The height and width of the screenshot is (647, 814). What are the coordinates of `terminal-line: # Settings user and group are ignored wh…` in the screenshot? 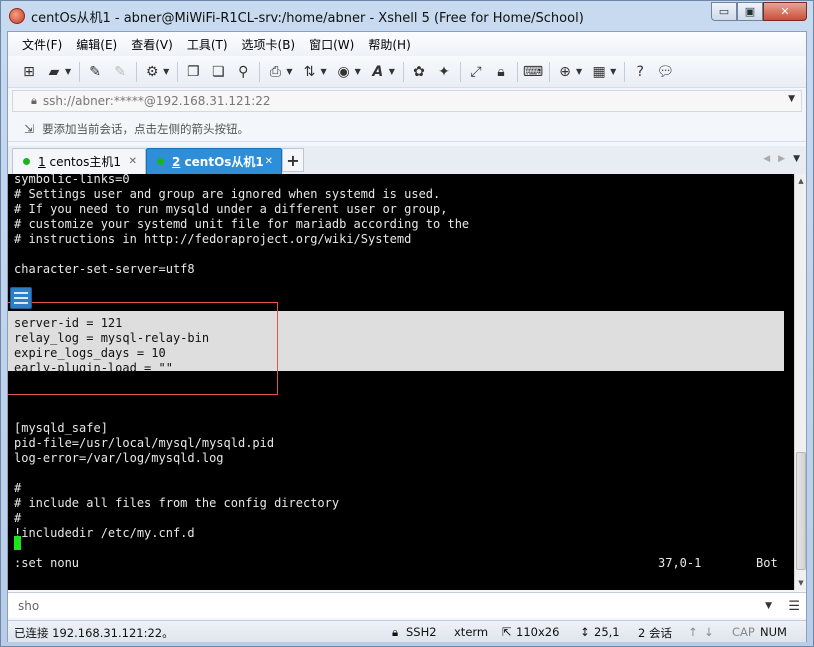 It's located at (227, 194).